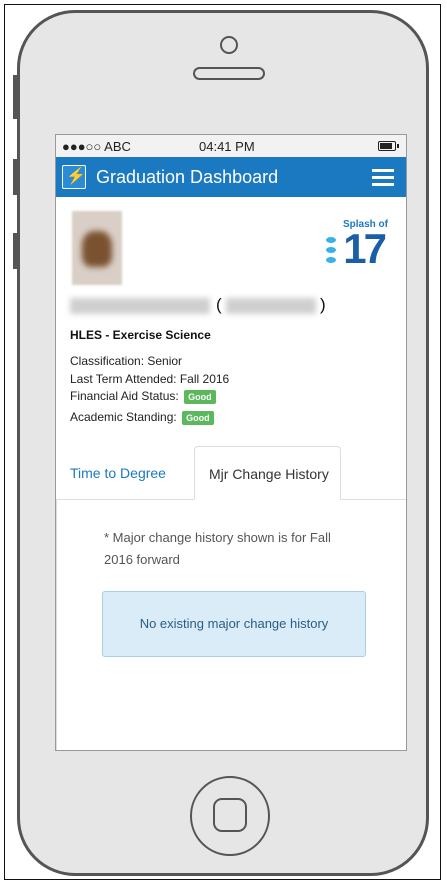 This screenshot has width=447, height=886. Describe the element at coordinates (97, 248) in the screenshot. I see `student-photo` at that location.